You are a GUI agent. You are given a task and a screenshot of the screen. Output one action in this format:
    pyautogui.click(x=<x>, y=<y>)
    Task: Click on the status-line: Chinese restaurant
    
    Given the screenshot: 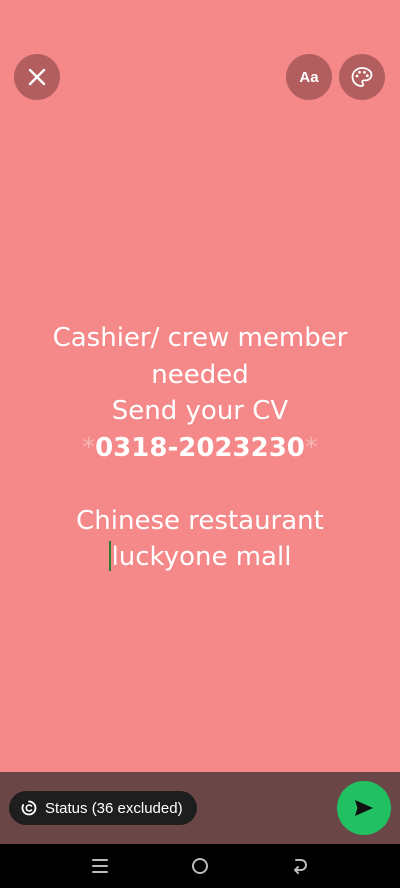 What is the action you would take?
    pyautogui.click(x=200, y=520)
    